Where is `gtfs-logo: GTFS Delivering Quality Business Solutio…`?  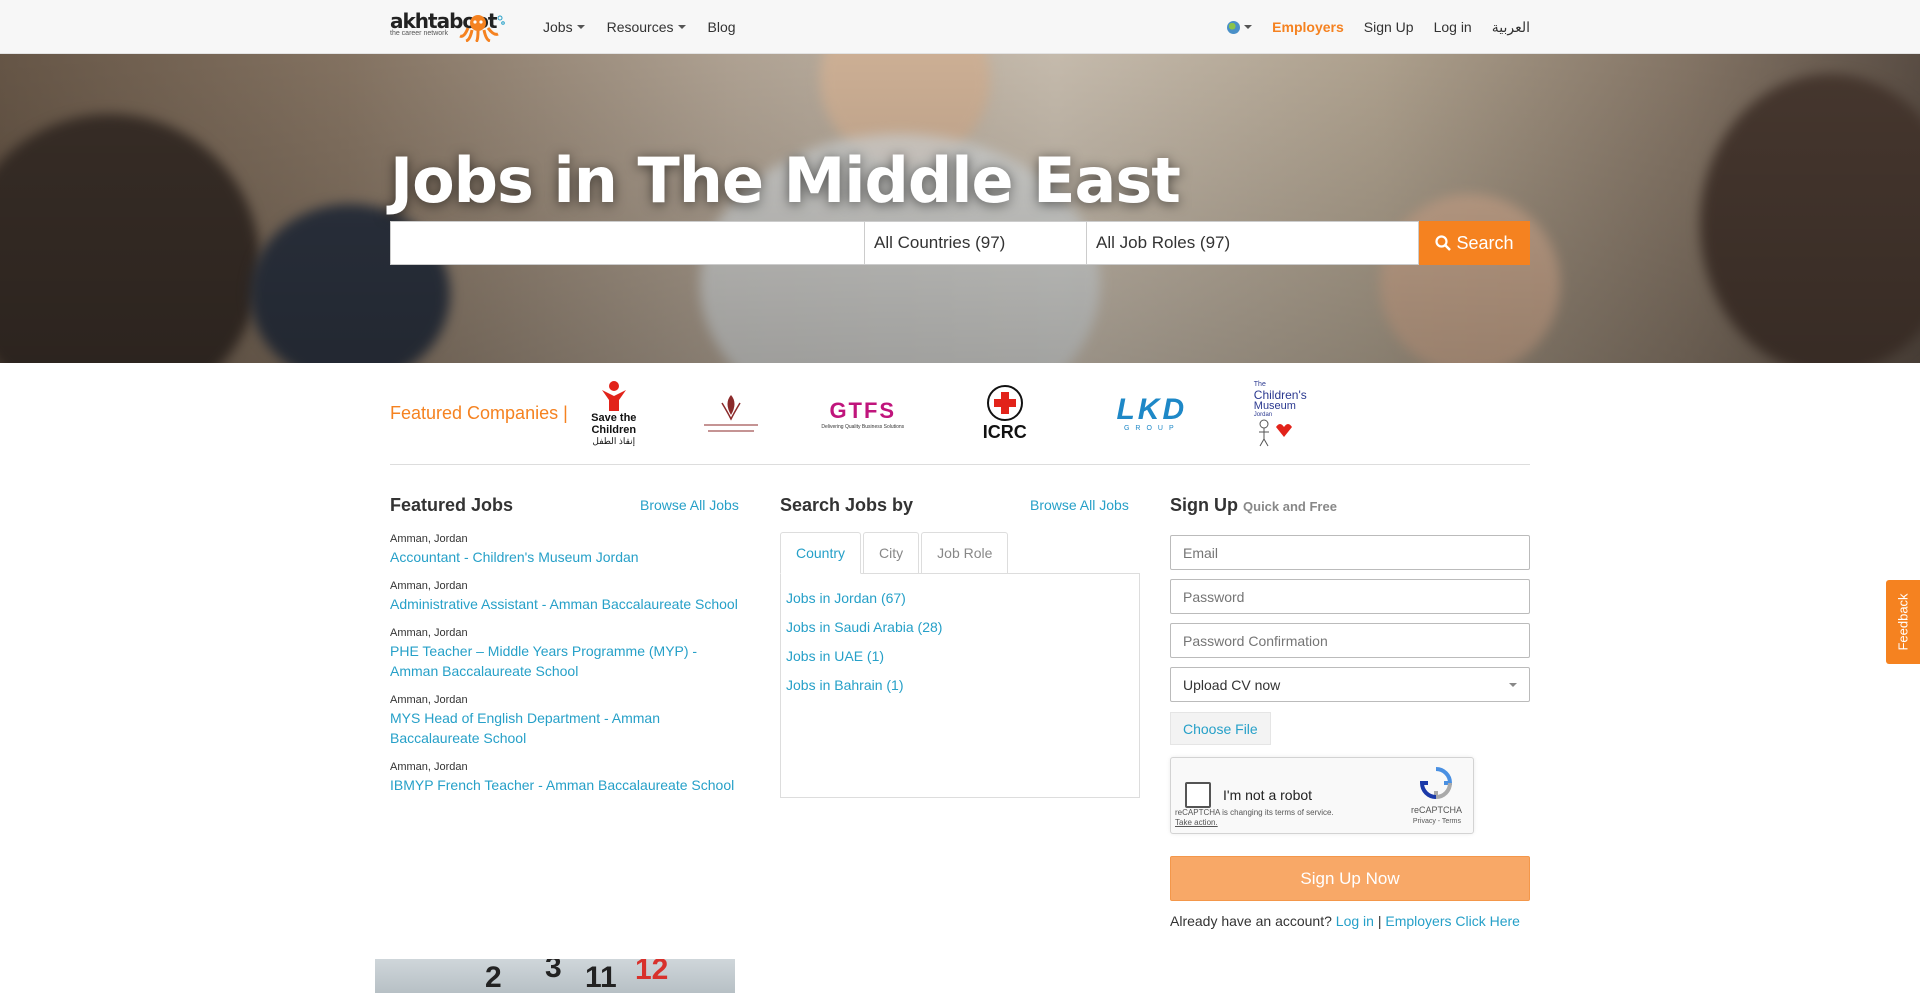
gtfs-logo: GTFS Delivering Quality Business Solutio… is located at coordinates (863, 414).